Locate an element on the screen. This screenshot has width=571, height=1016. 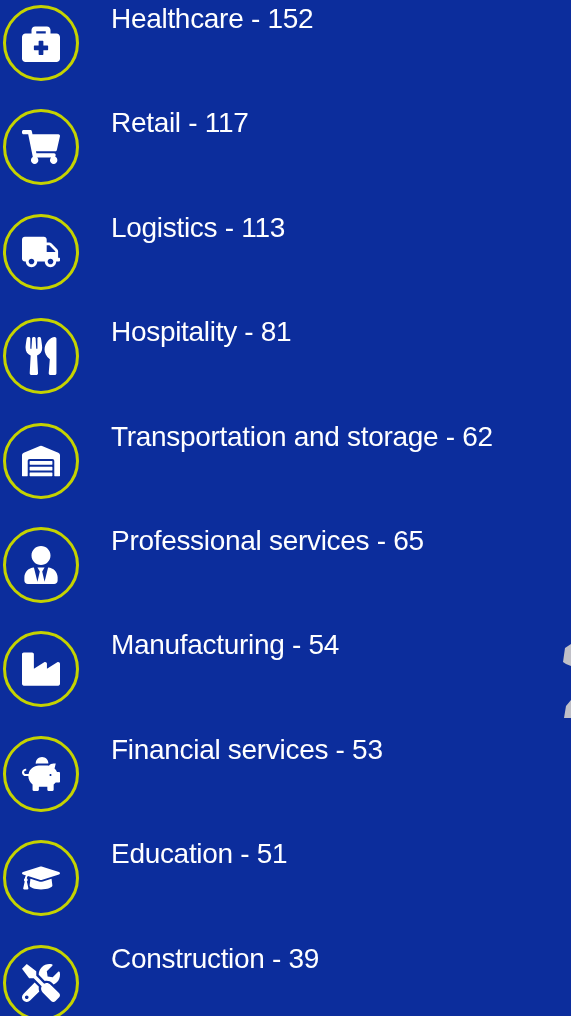
sector-label: Hospitality - 81 is located at coordinates (201, 332).